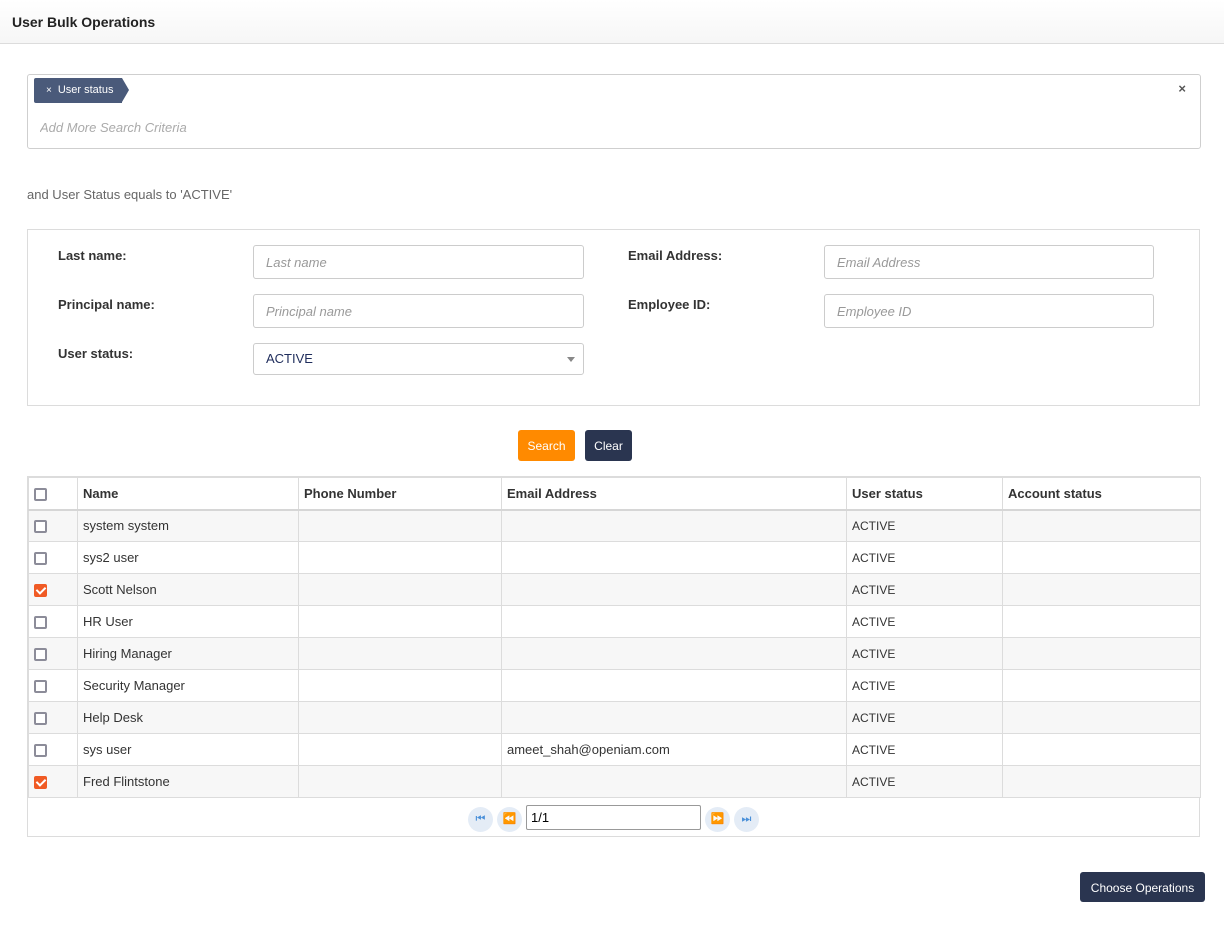  Describe the element at coordinates (509, 819) in the screenshot. I see `prev-page-icon: ⏪` at that location.